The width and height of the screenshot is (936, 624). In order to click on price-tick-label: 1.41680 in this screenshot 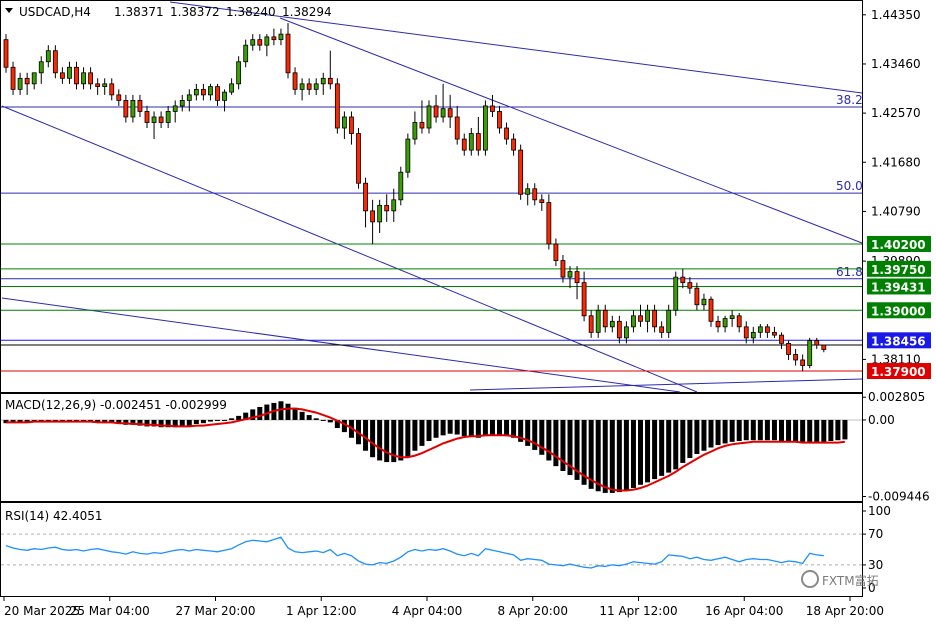, I will do `click(896, 162)`.